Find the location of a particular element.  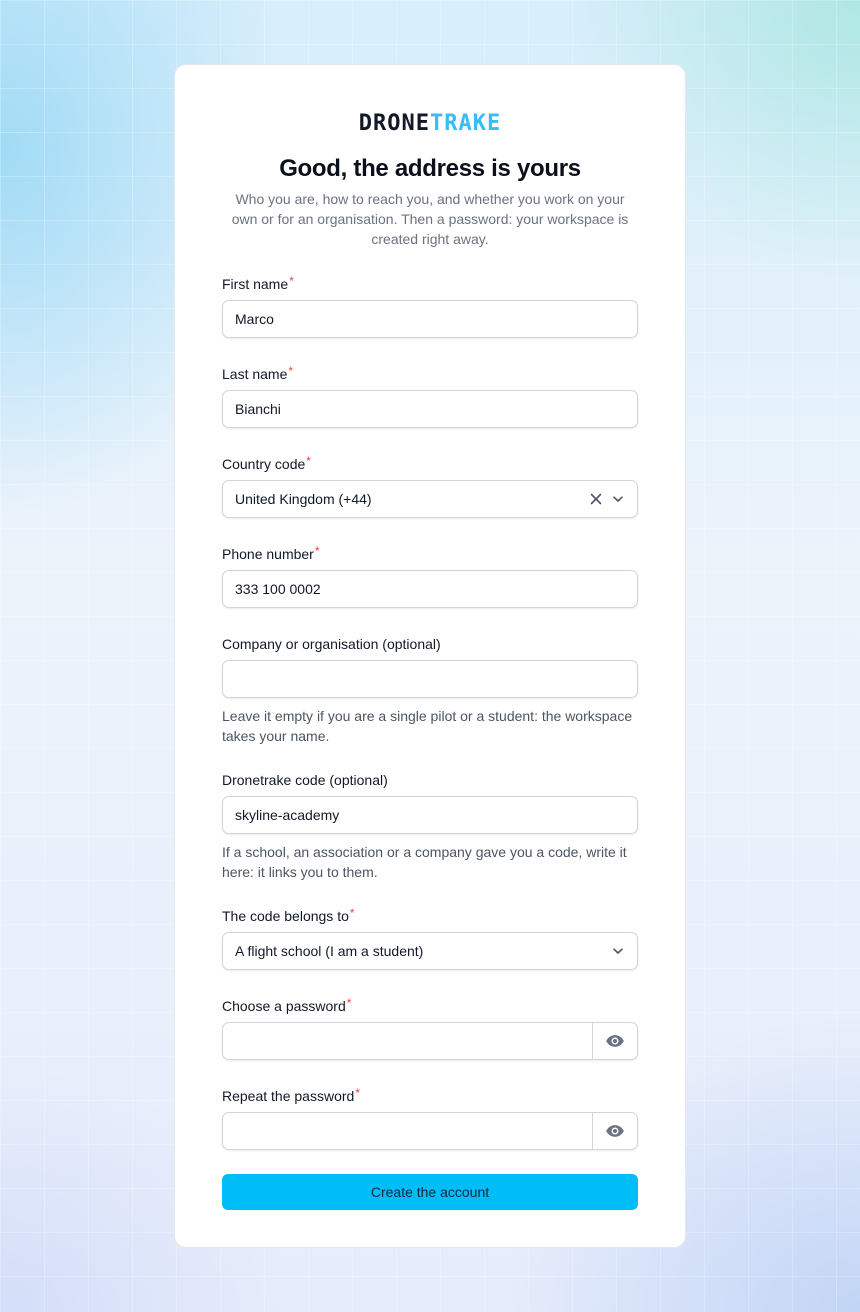

password-repeat-input-group is located at coordinates (430, 1131).